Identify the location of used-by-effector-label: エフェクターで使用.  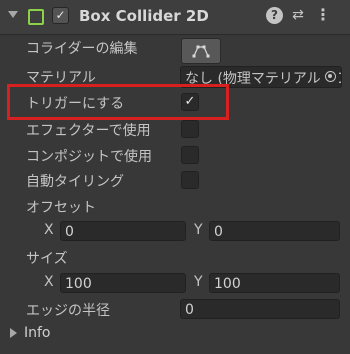
(88, 131).